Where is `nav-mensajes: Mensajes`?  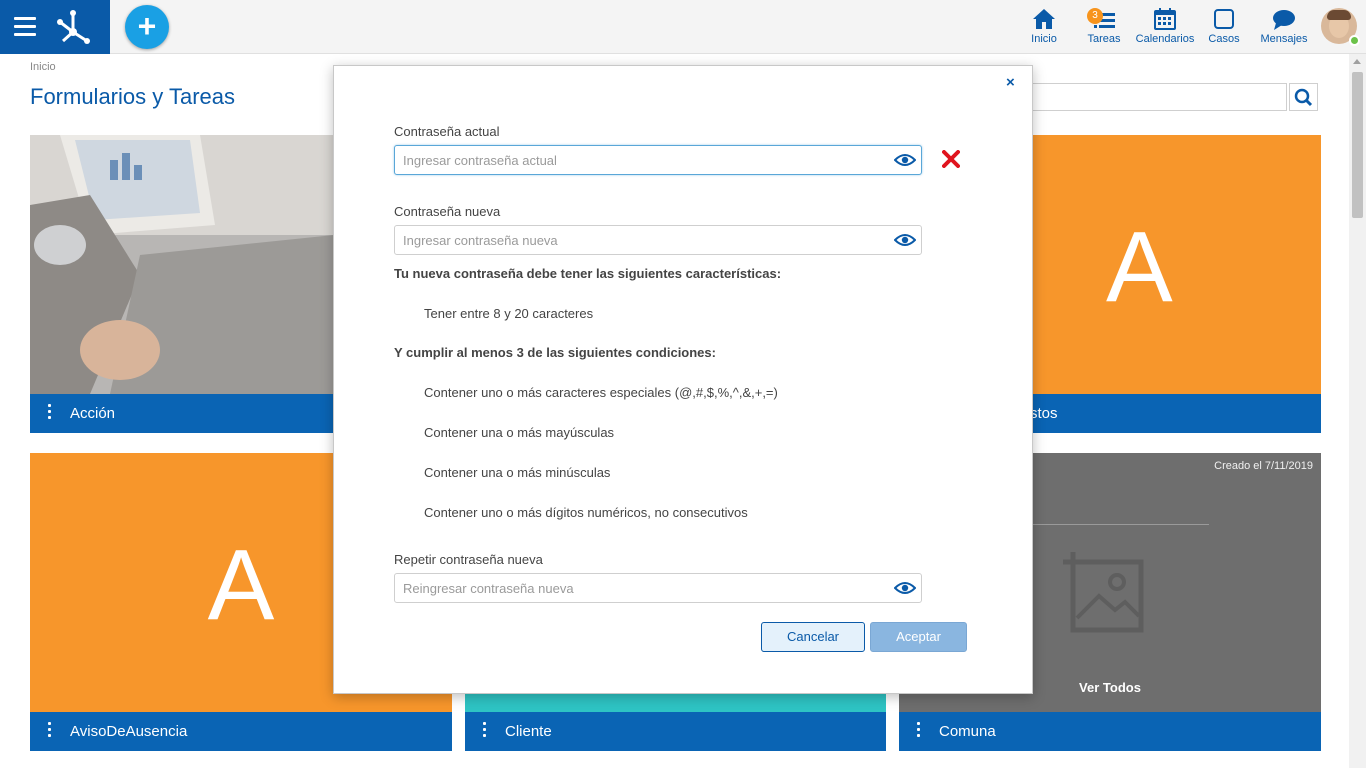
nav-mensajes: Mensajes is located at coordinates (1284, 28).